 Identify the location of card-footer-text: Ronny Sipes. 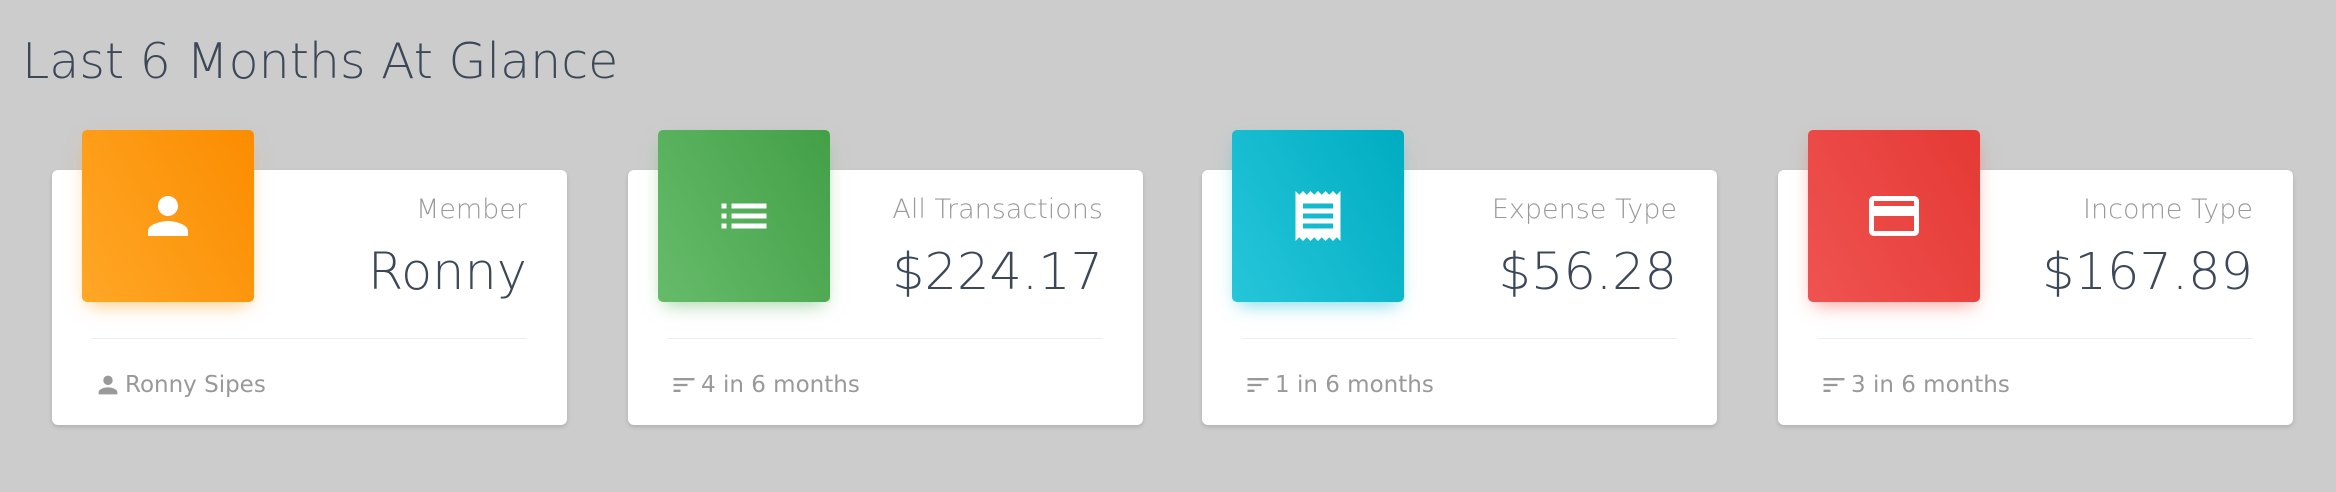
(195, 385).